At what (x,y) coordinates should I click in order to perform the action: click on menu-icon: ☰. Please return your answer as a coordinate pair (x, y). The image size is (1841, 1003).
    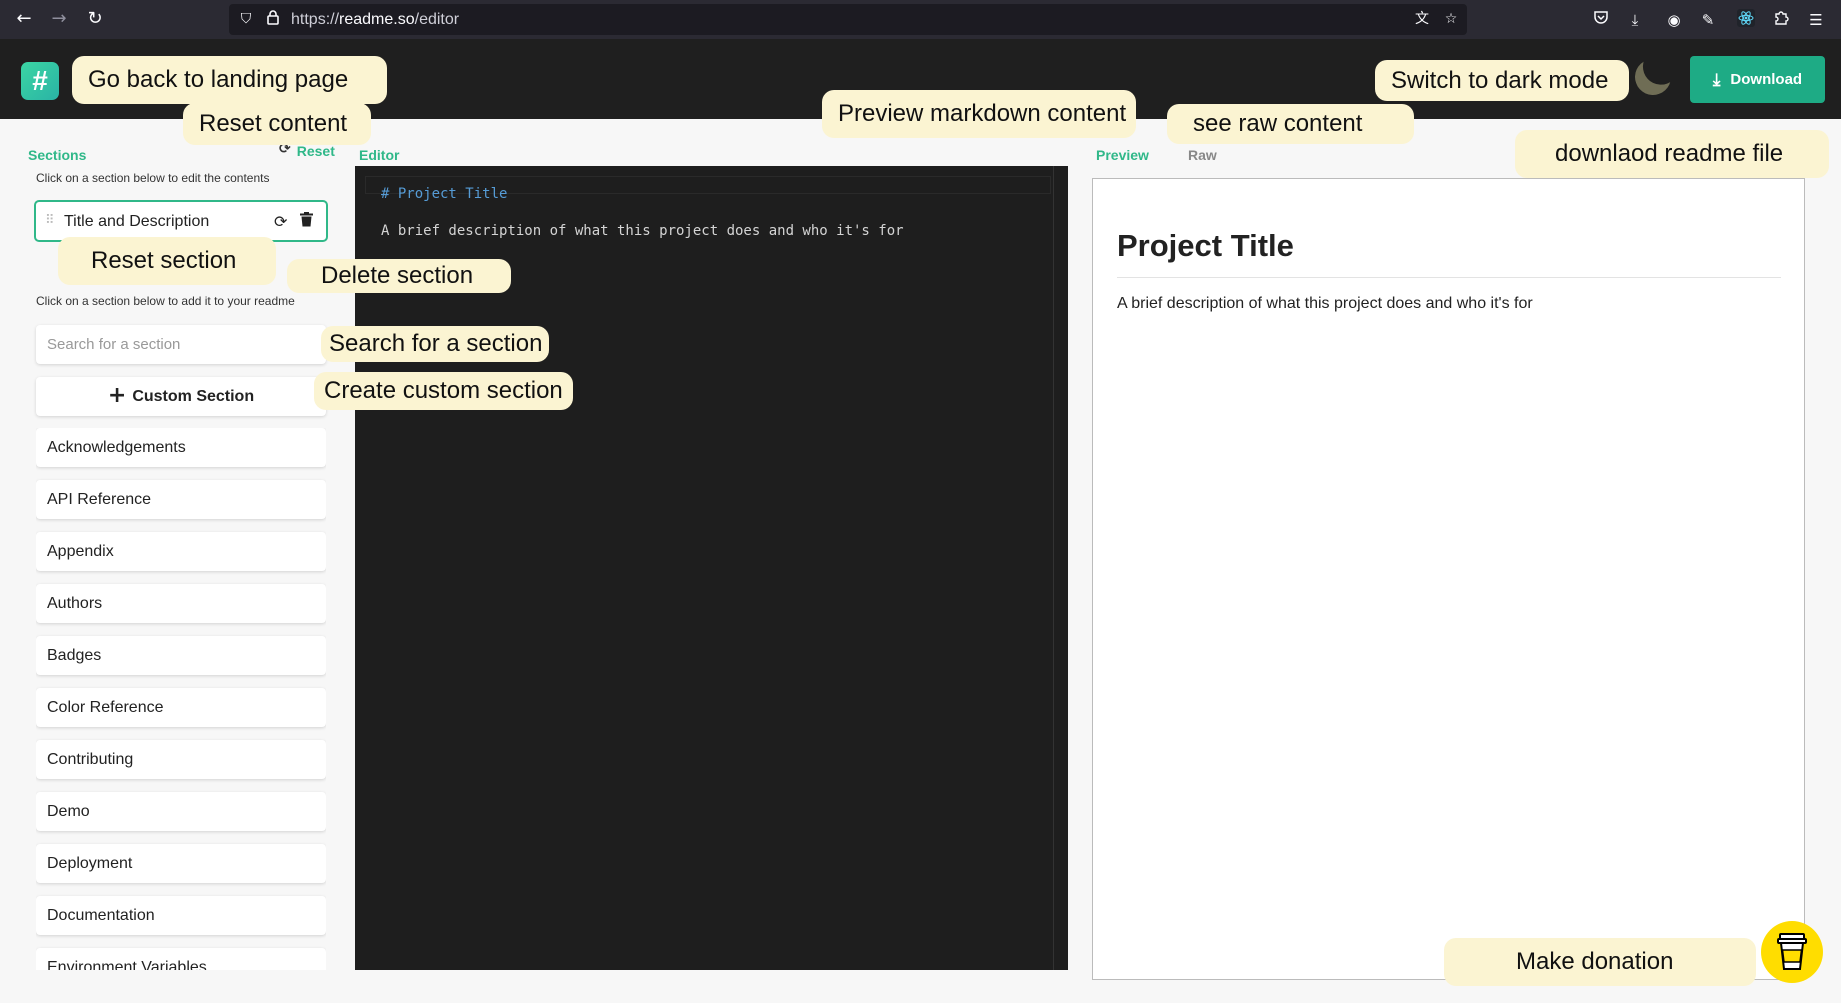
    Looking at the image, I should click on (1816, 20).